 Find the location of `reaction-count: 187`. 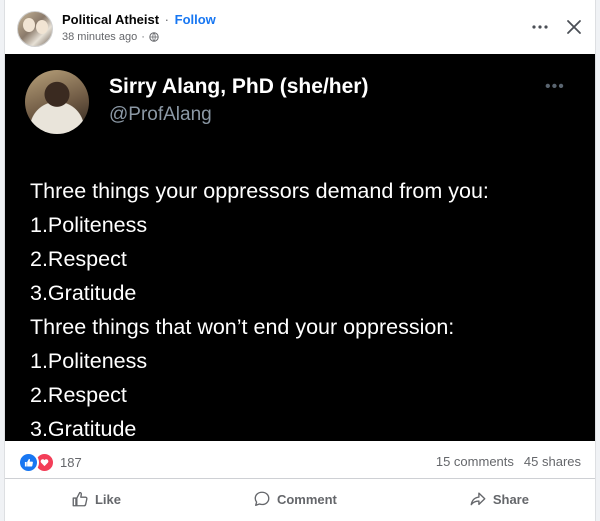

reaction-count: 187 is located at coordinates (71, 462).